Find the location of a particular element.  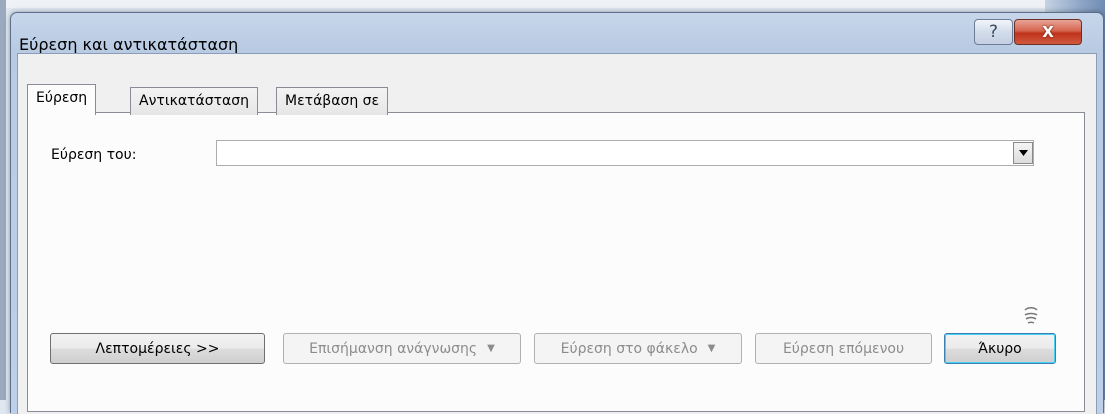

close-button: X is located at coordinates (1048, 32).